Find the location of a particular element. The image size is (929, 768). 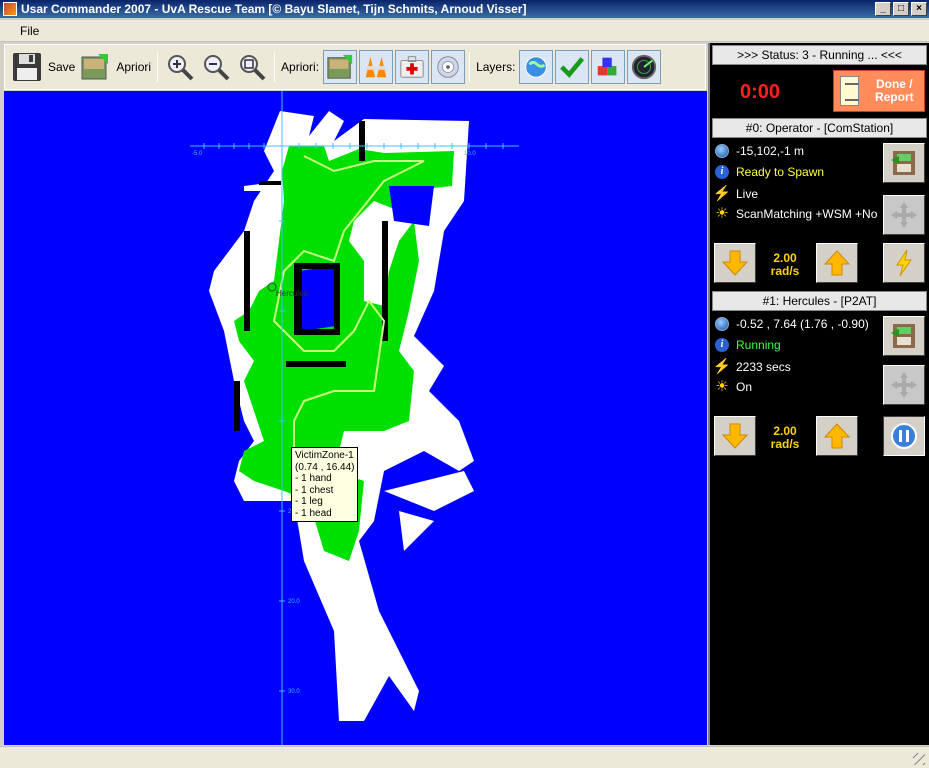

toolbar-separator is located at coordinates (158, 67).